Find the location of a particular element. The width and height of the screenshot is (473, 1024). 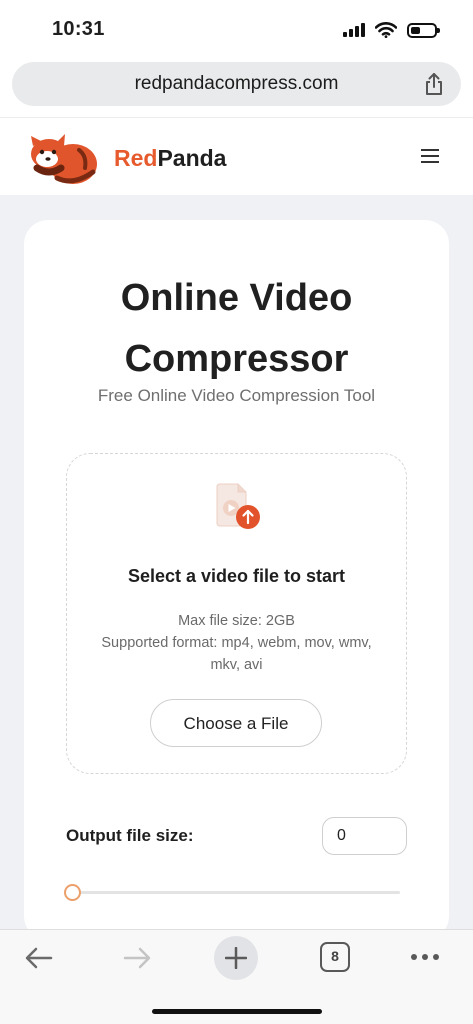

page-title-line-1: Online Video is located at coordinates (236, 298).